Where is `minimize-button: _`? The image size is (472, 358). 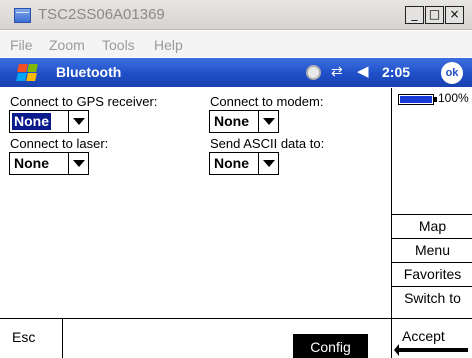
minimize-button: _ is located at coordinates (414, 15).